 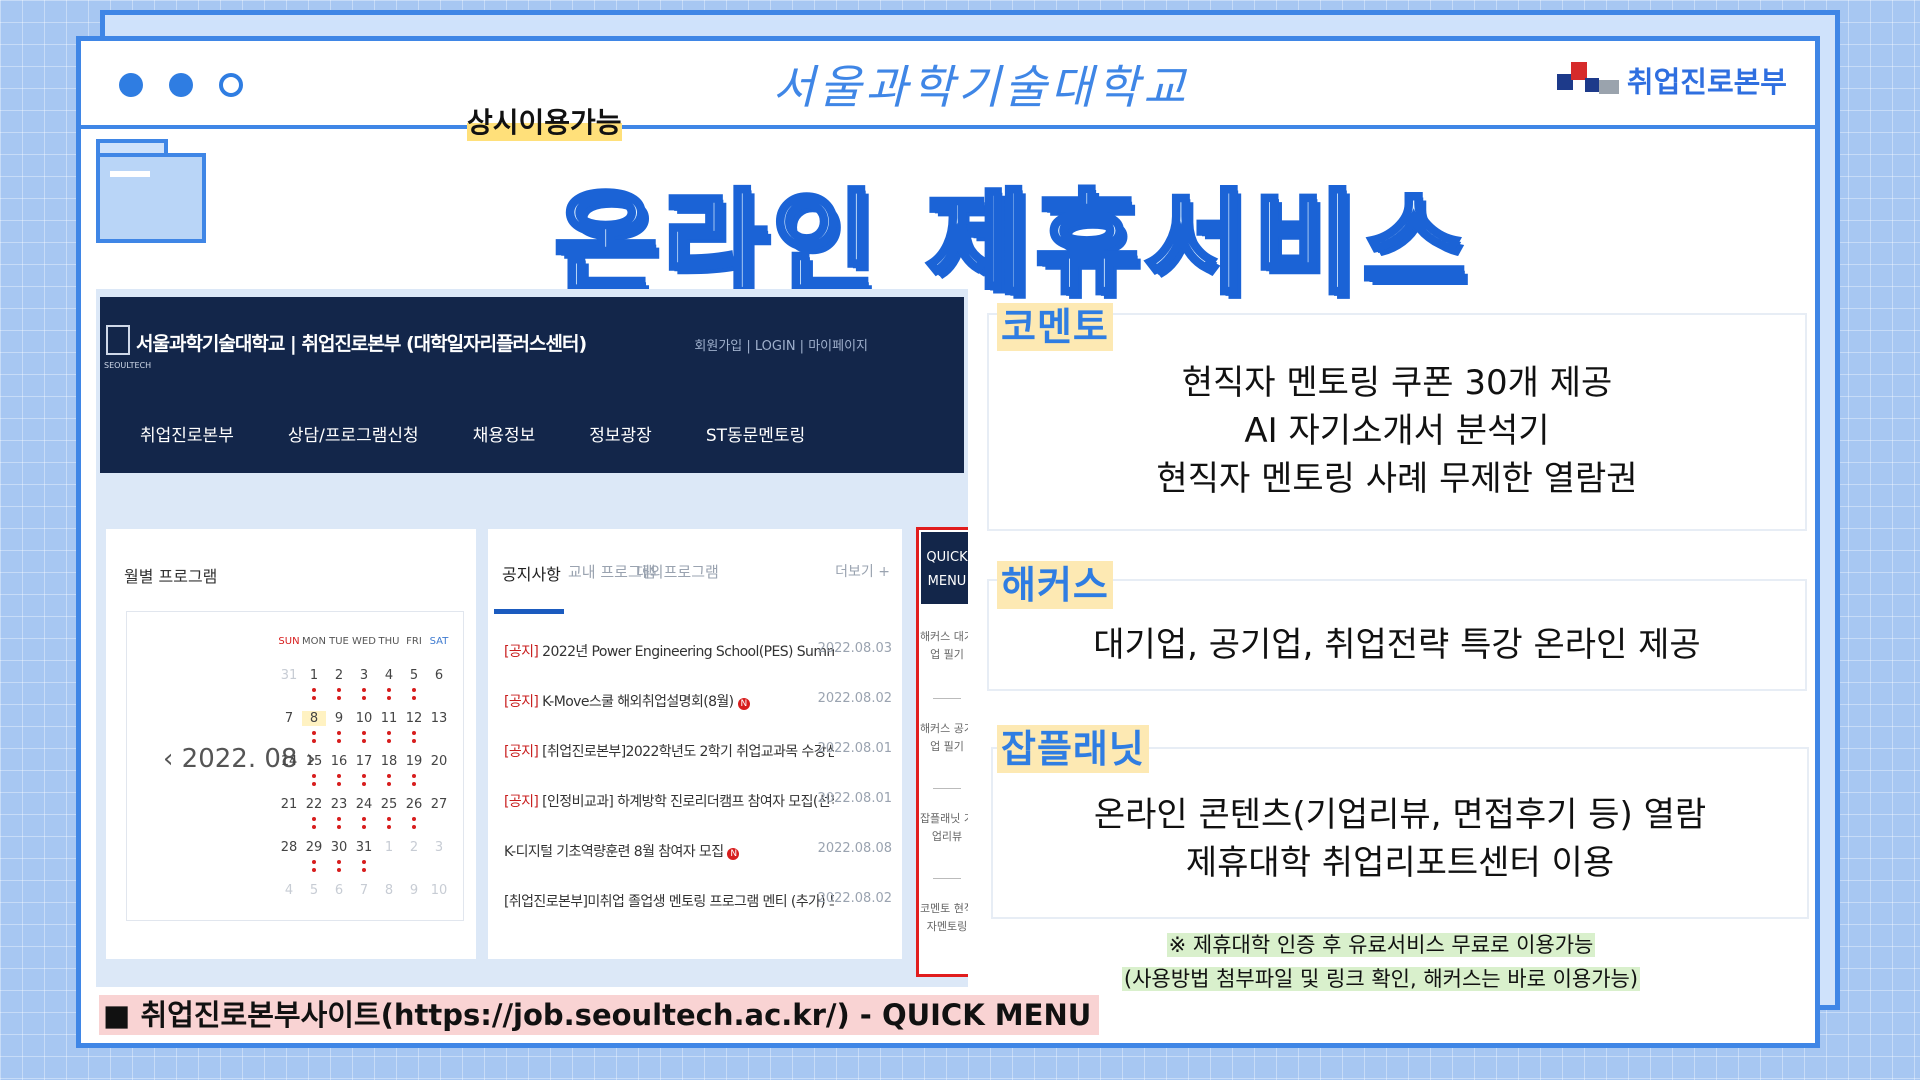 I want to click on more-link: 더보기 +, so click(x=862, y=571).